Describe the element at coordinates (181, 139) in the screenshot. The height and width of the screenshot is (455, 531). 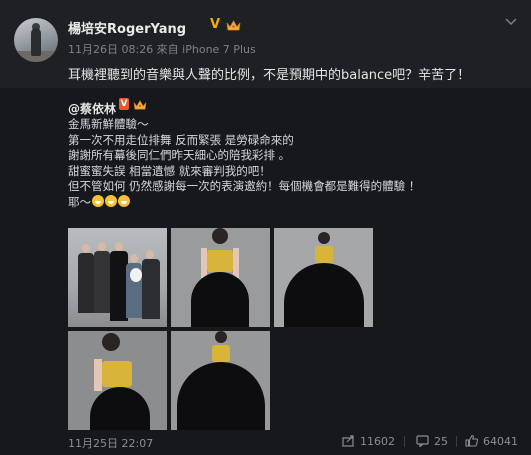
I see `repost-line: 第一次不用走位排舞 反而緊張 是勞碌命來的` at that location.